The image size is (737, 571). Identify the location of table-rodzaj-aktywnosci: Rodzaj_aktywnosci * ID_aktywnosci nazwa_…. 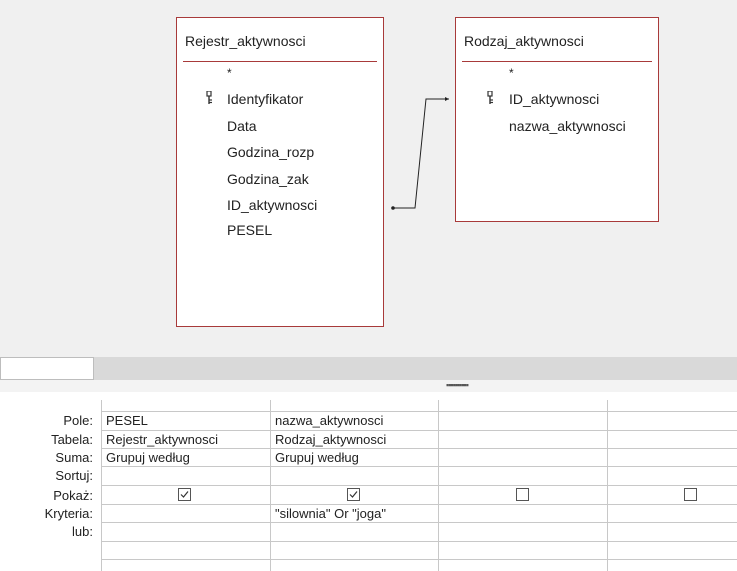
(557, 119).